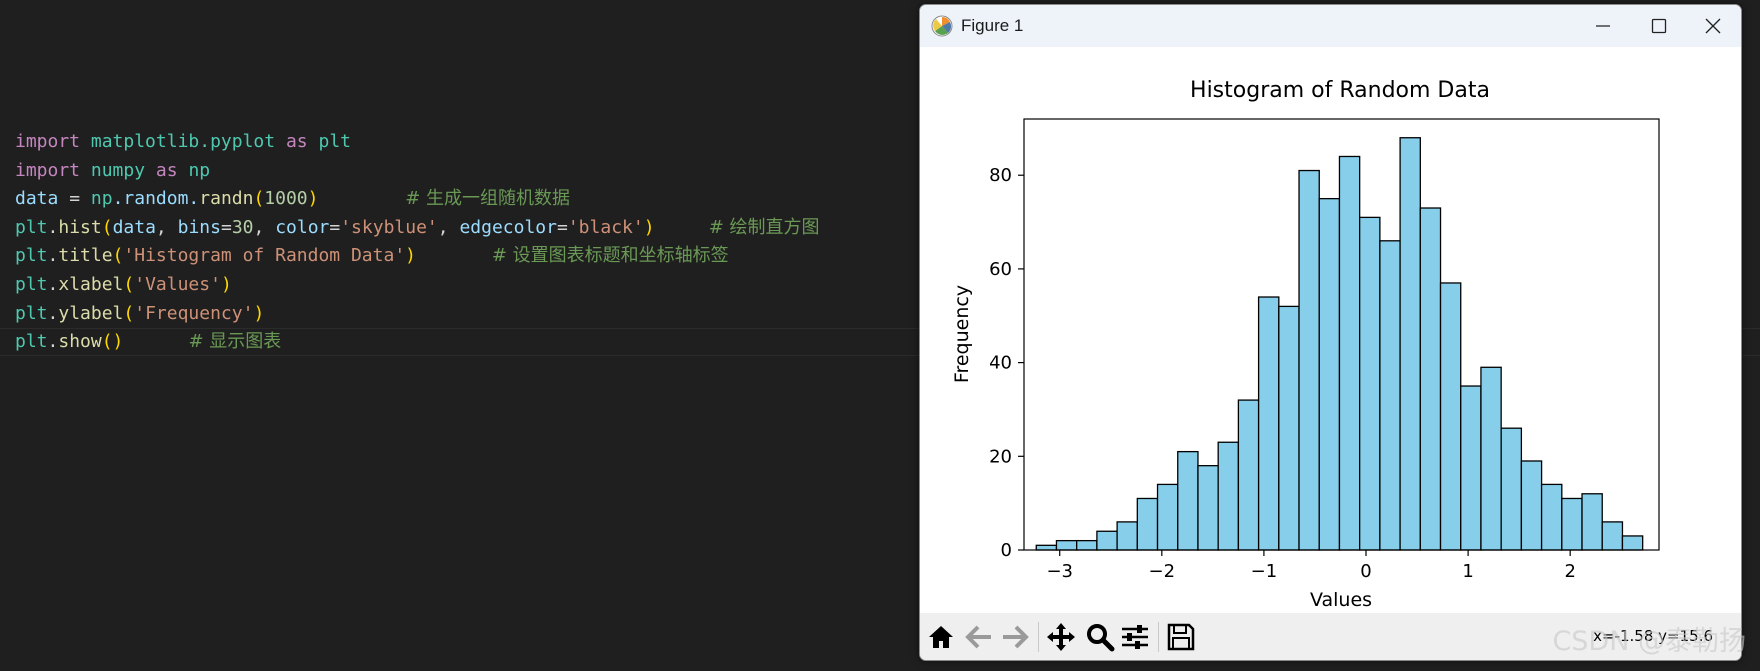 The height and width of the screenshot is (671, 1760). I want to click on y-tick-label: 40, so click(1000, 363).